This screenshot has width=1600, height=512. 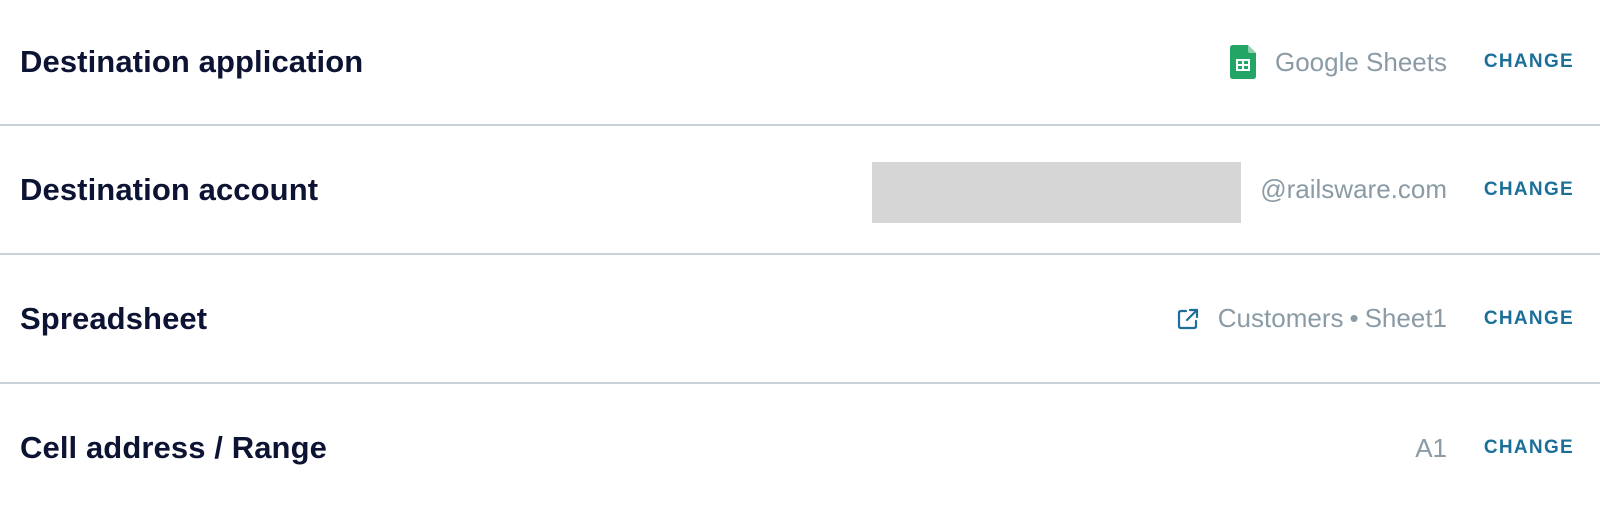 I want to click on row-label: Destination account, so click(x=169, y=189).